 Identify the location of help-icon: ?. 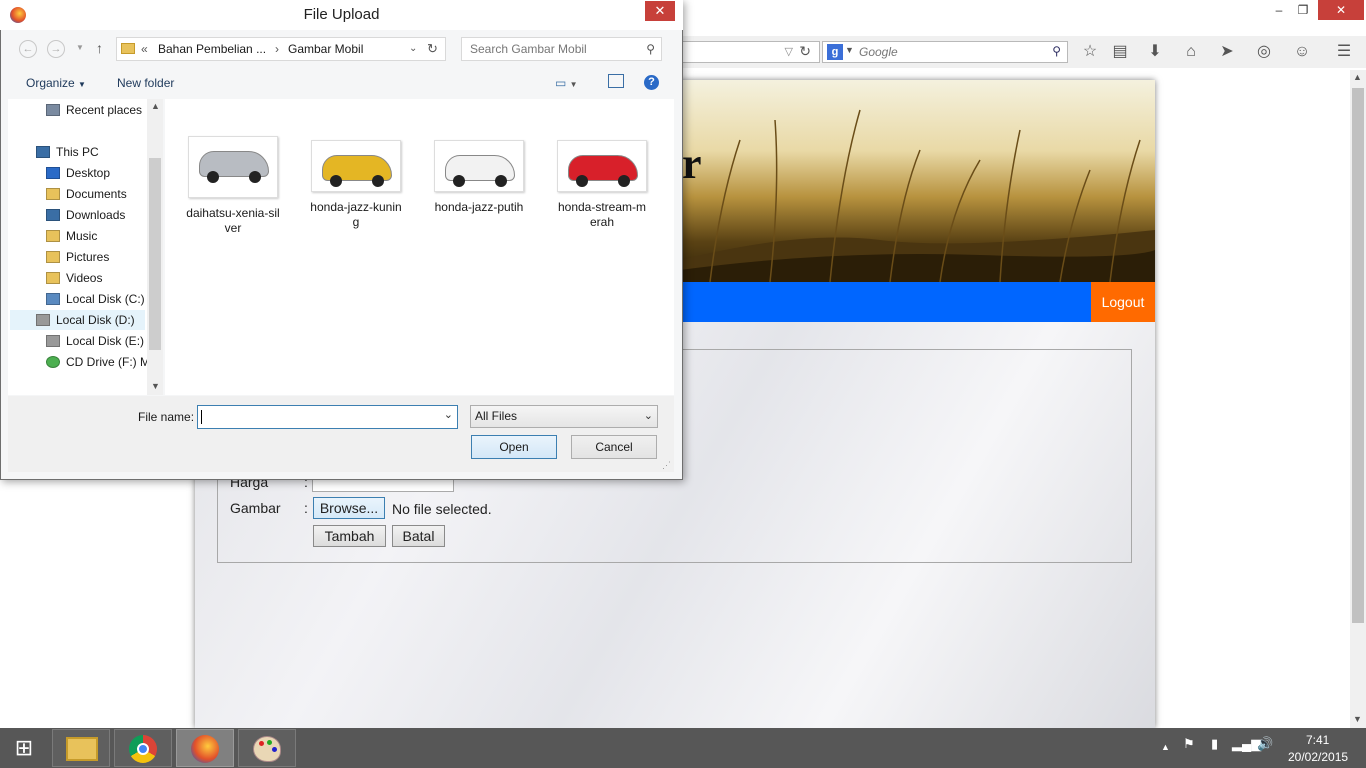
(651, 82).